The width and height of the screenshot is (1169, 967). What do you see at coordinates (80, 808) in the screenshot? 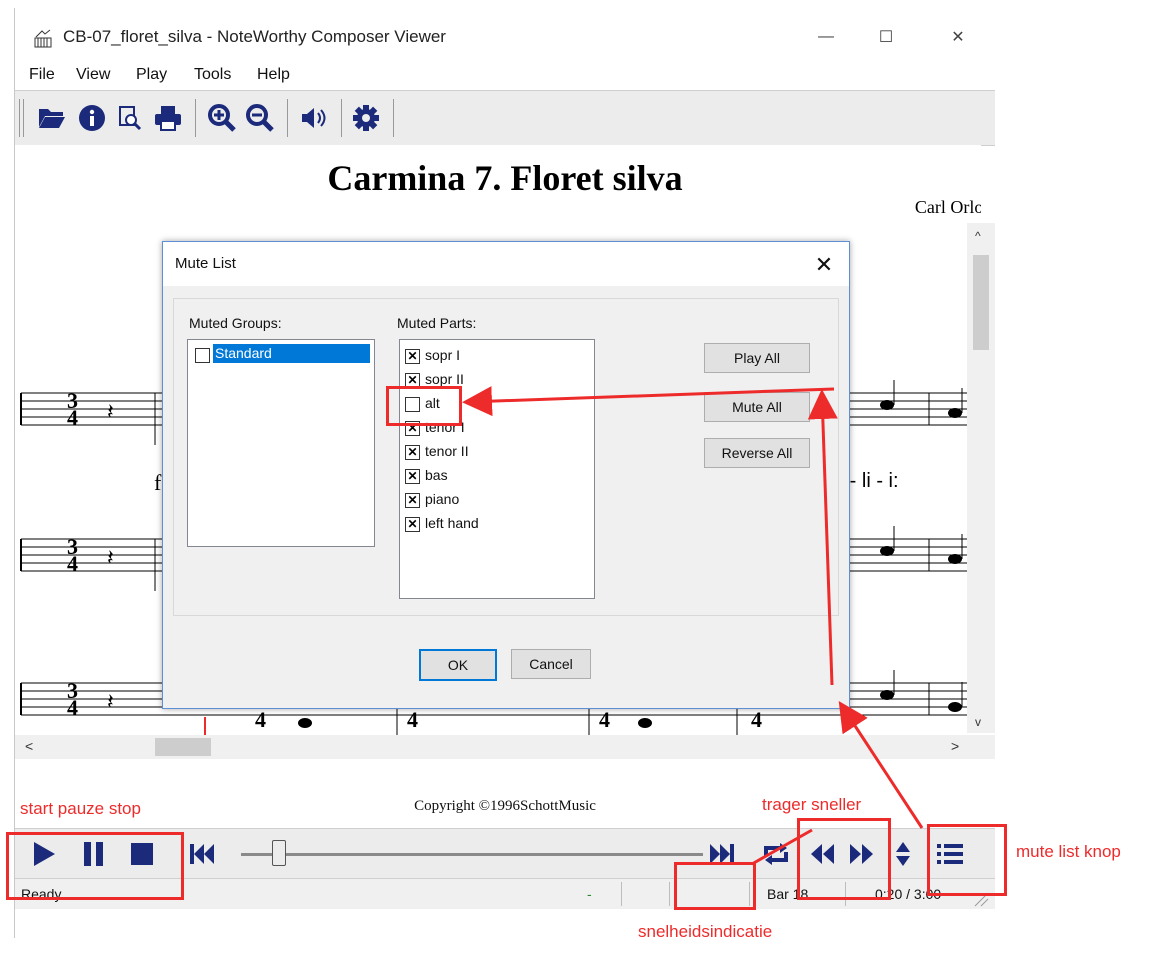
I see `annotation-start-pause-stop: start pauze stop` at bounding box center [80, 808].